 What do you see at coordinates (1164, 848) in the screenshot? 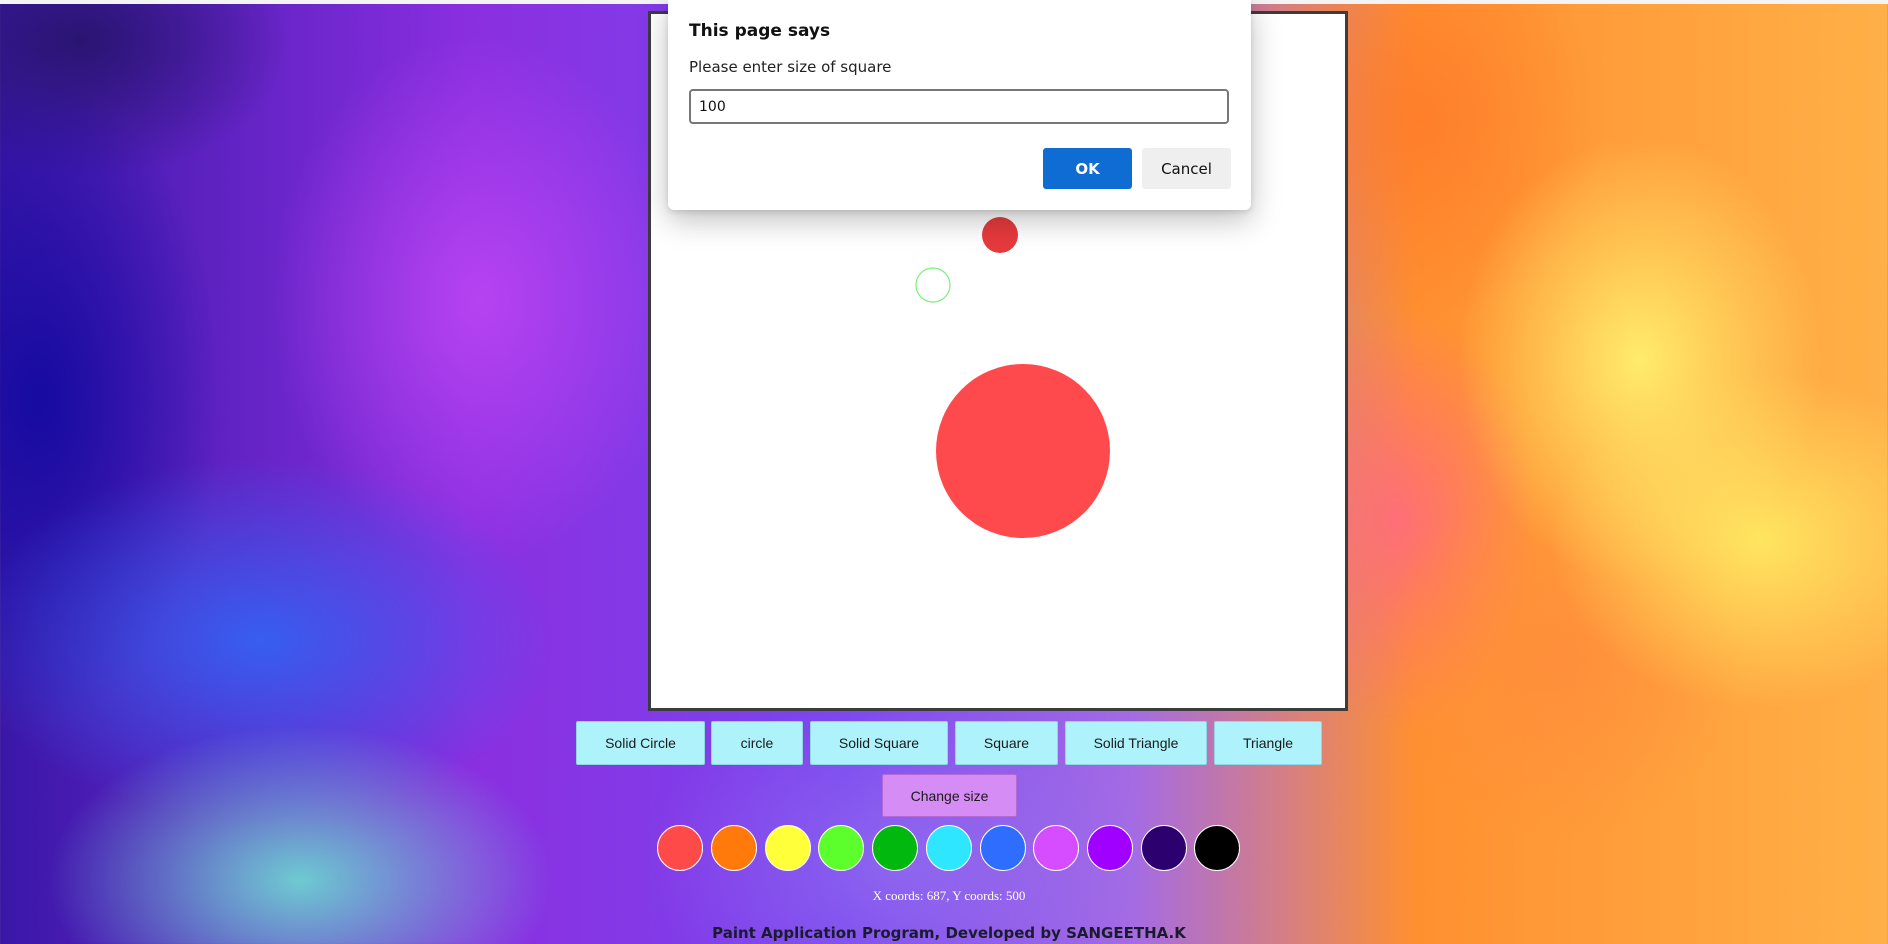
I see `color-swatch-indigo` at bounding box center [1164, 848].